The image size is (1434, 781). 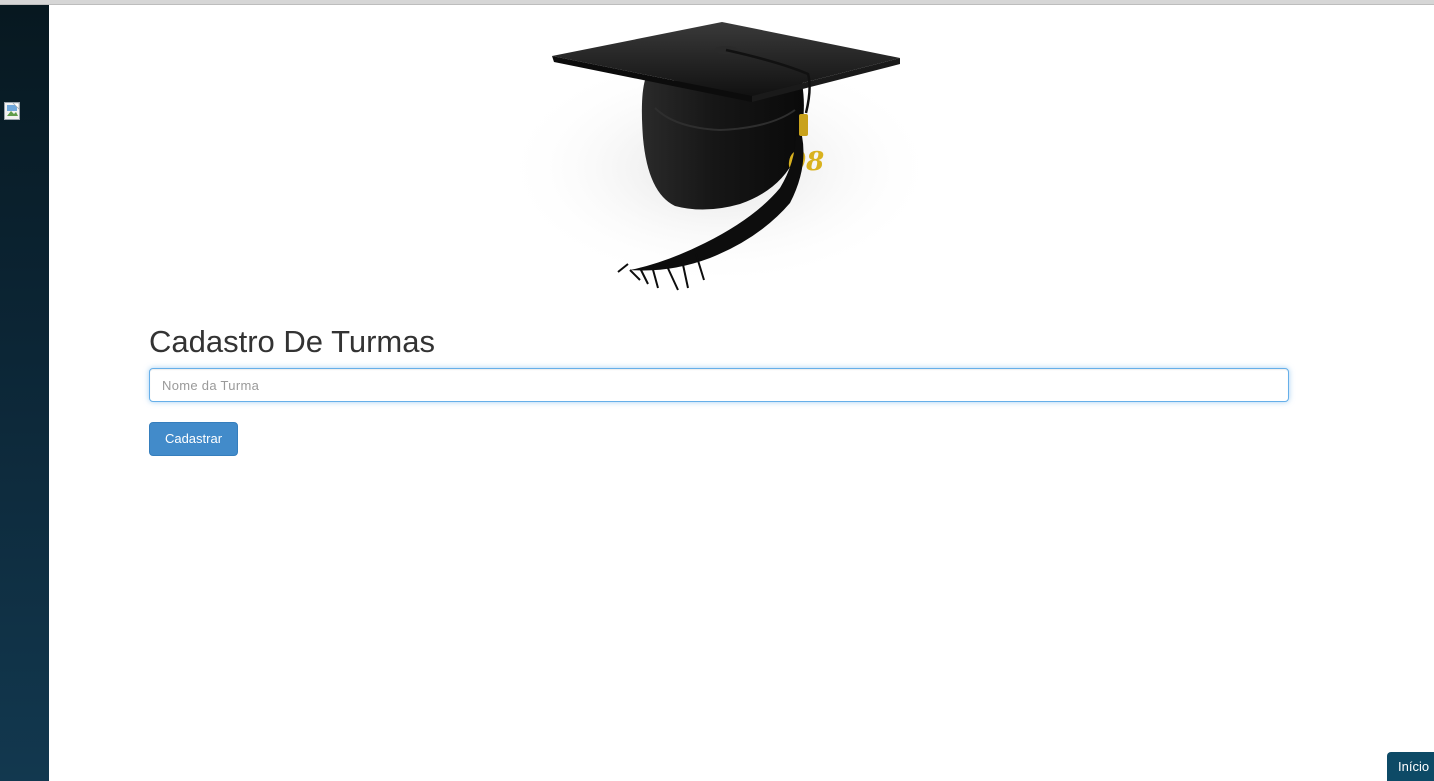 What do you see at coordinates (24, 393) in the screenshot?
I see `sidebar` at bounding box center [24, 393].